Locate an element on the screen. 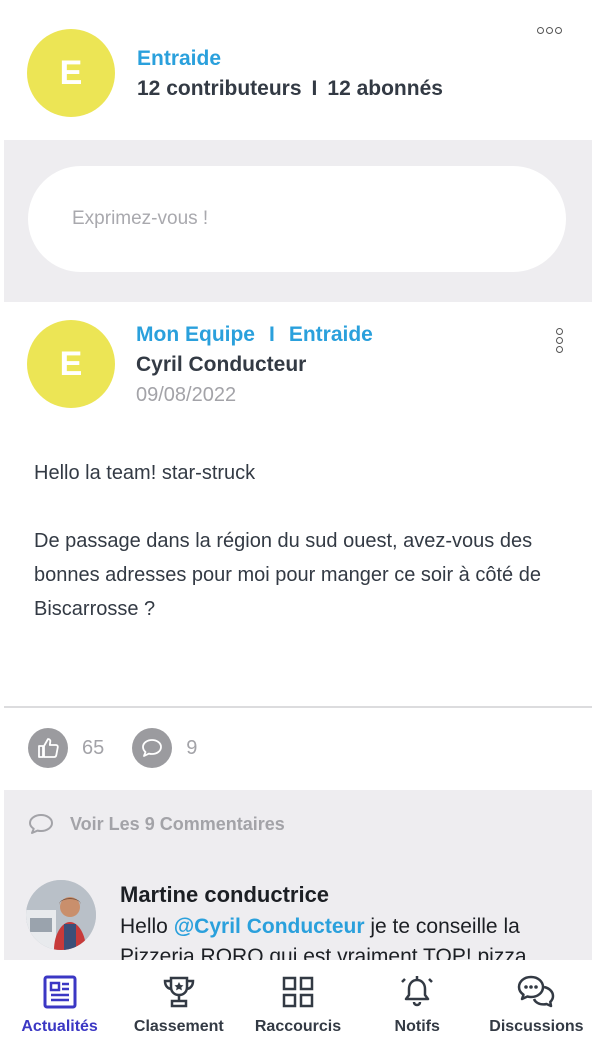  group-stats: 12 contributeurs I 12 abonnés is located at coordinates (290, 89).